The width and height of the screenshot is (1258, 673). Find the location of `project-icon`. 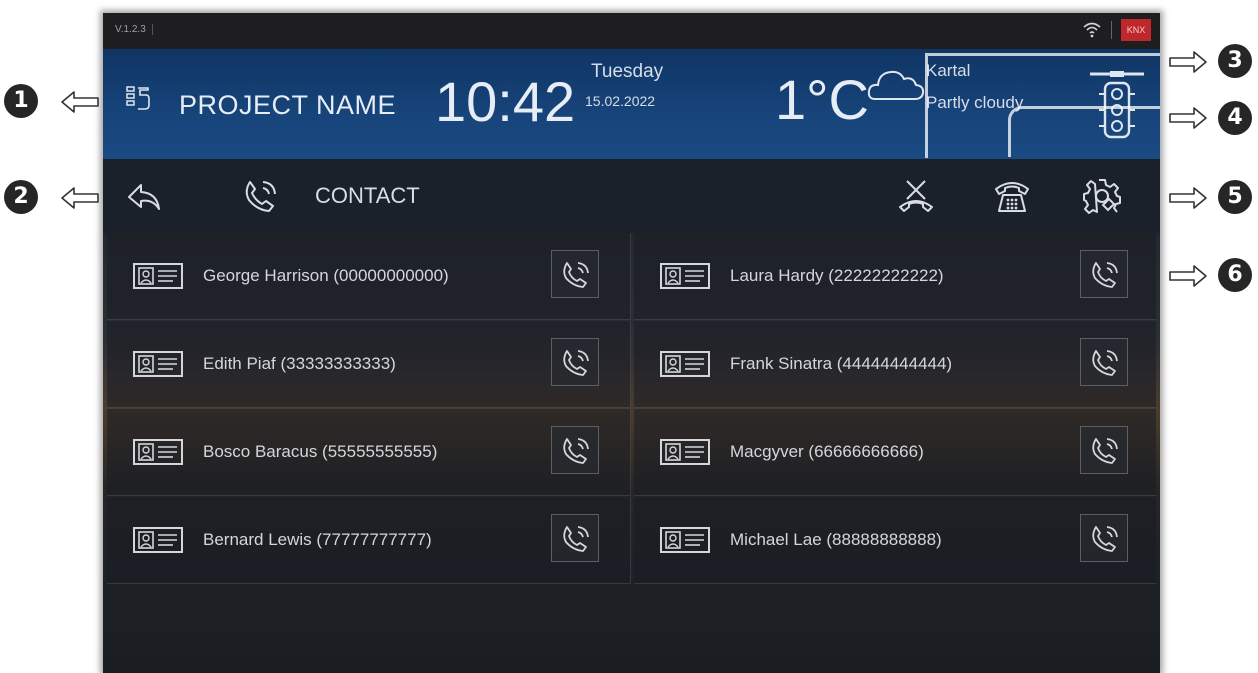

project-icon is located at coordinates (138, 99).